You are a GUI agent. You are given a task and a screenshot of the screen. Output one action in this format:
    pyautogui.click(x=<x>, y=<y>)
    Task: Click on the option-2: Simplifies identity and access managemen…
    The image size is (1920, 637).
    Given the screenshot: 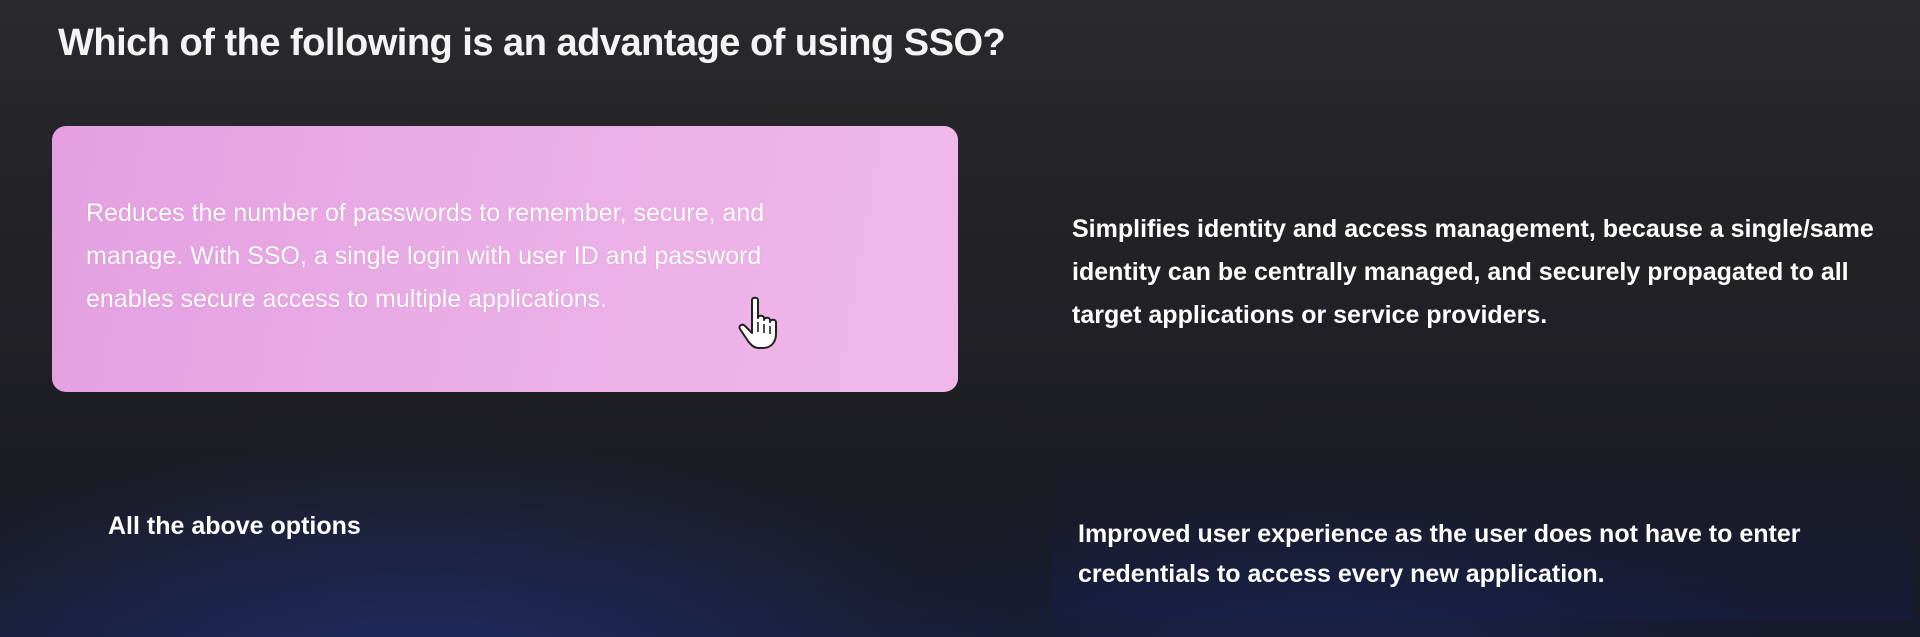 What is the action you would take?
    pyautogui.click(x=1482, y=283)
    